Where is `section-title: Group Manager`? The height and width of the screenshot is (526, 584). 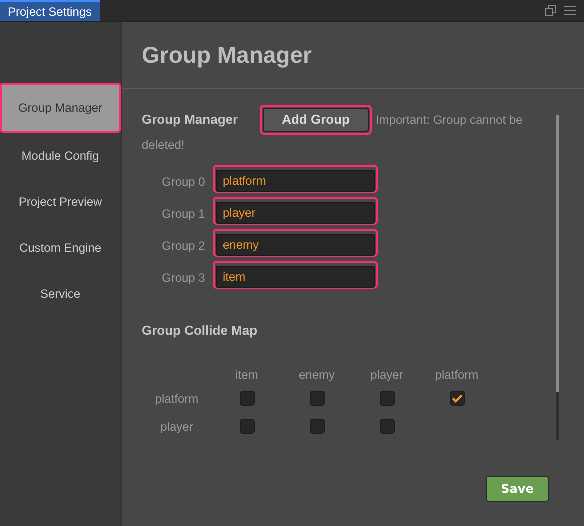
section-title: Group Manager is located at coordinates (190, 120).